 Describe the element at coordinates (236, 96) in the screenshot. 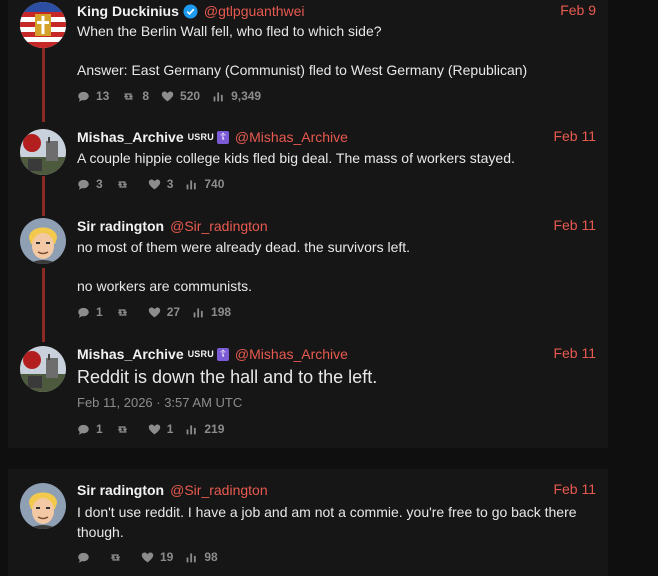

I see `views-stat: 9,349` at that location.